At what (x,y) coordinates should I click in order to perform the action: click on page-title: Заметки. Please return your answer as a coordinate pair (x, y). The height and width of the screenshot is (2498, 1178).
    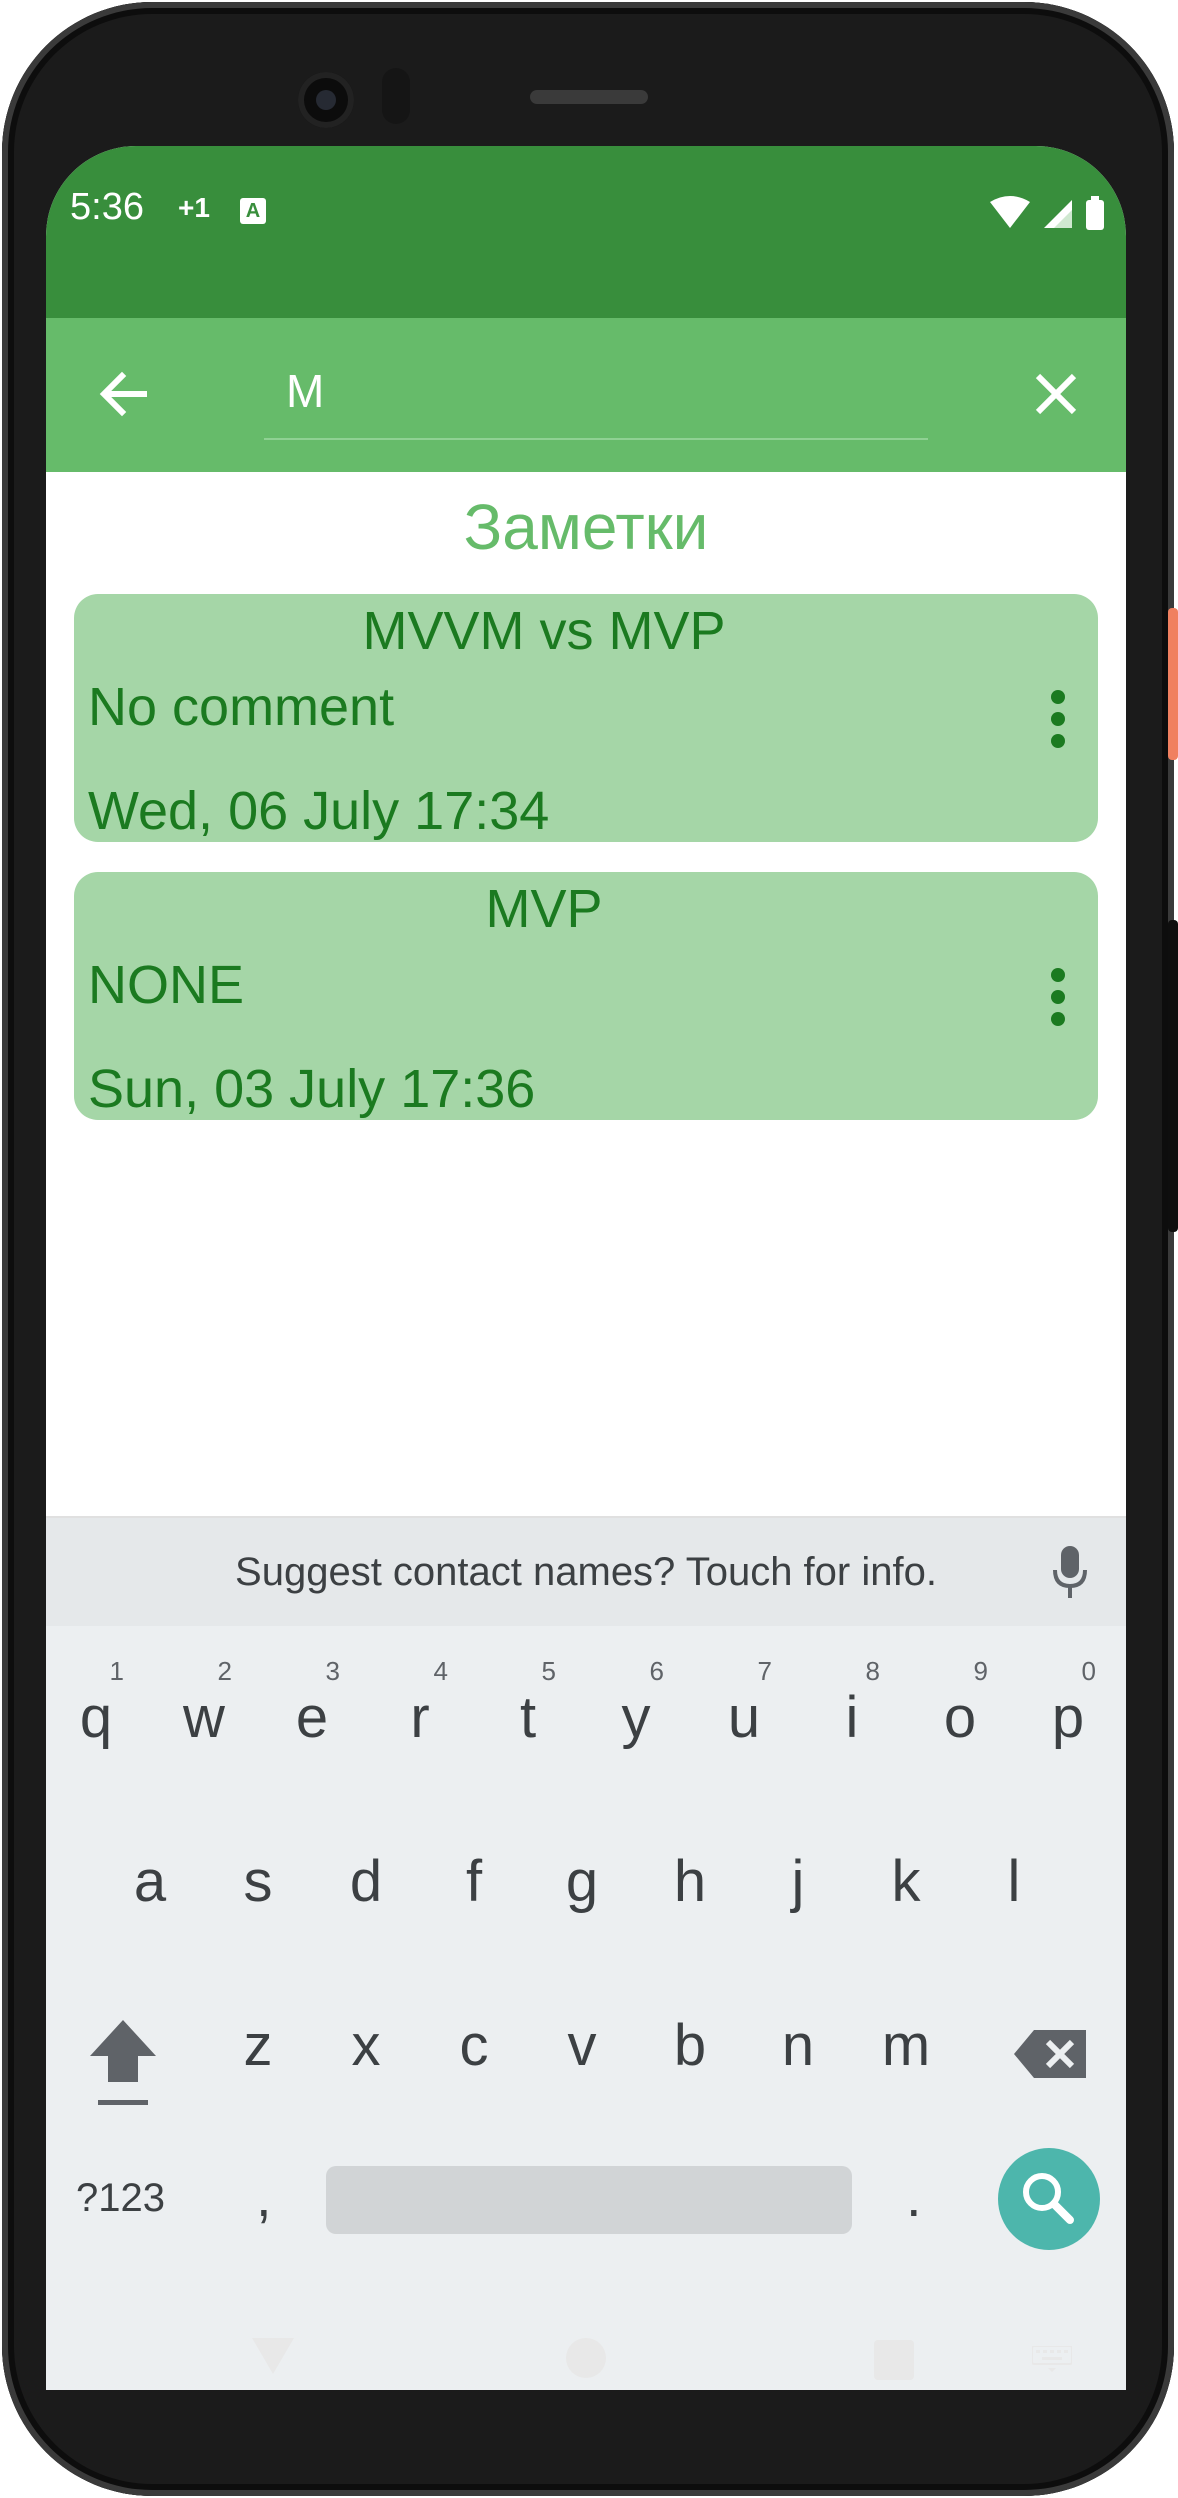
    Looking at the image, I should click on (586, 527).